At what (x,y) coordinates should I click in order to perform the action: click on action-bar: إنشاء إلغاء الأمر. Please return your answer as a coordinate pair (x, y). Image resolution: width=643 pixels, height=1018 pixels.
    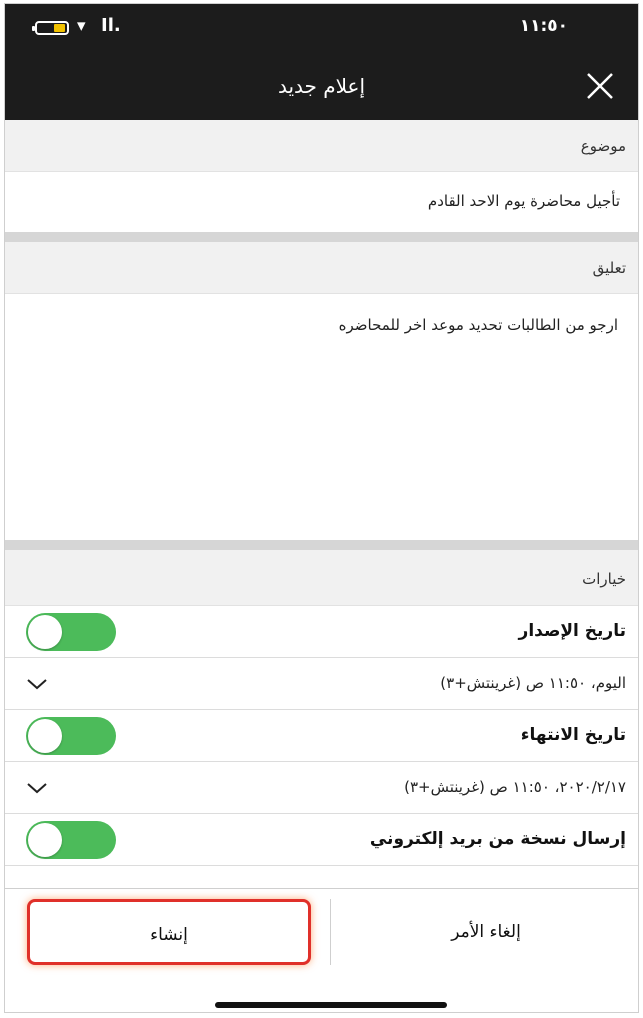
    Looking at the image, I should click on (321, 950).